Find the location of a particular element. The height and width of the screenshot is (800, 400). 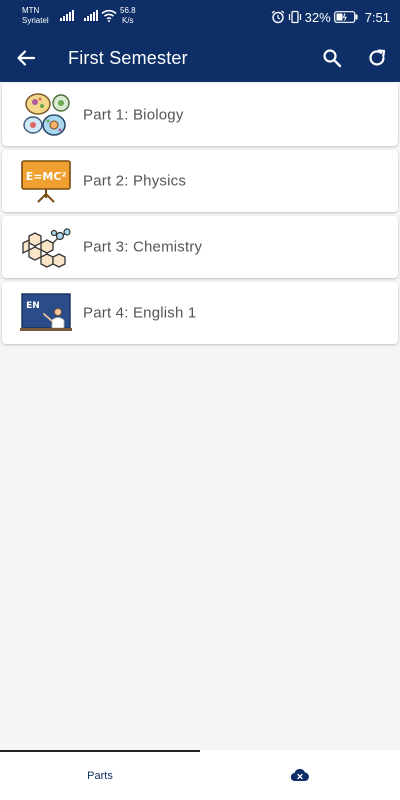

physics-board-icon: E=MC² is located at coordinates (46, 181).